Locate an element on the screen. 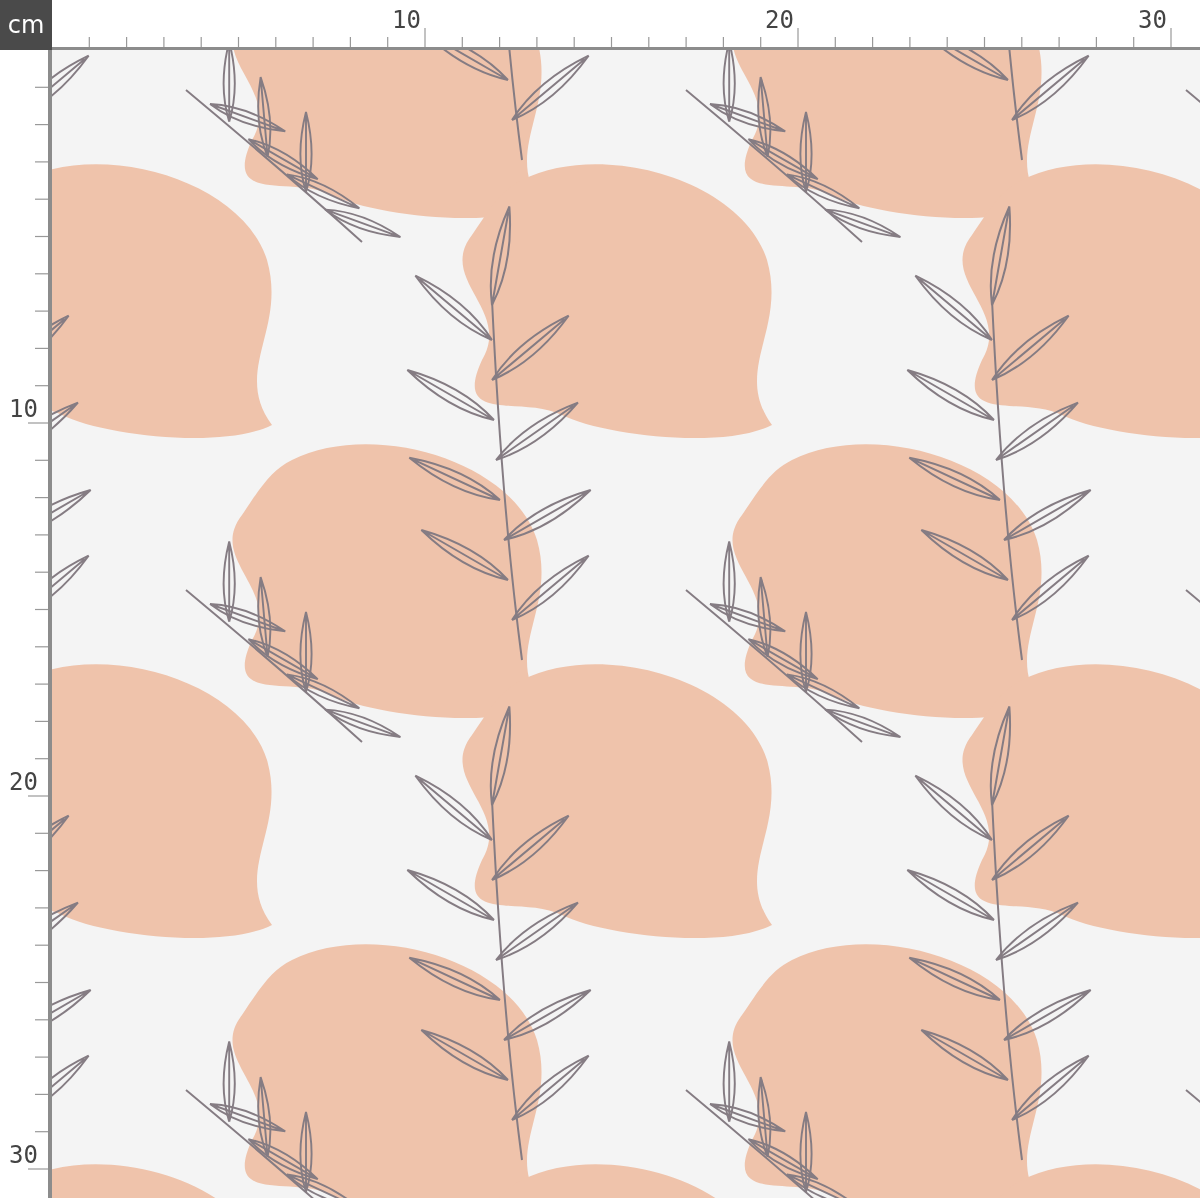 The height and width of the screenshot is (1198, 1200). unit-badge: cm is located at coordinates (26, 25).